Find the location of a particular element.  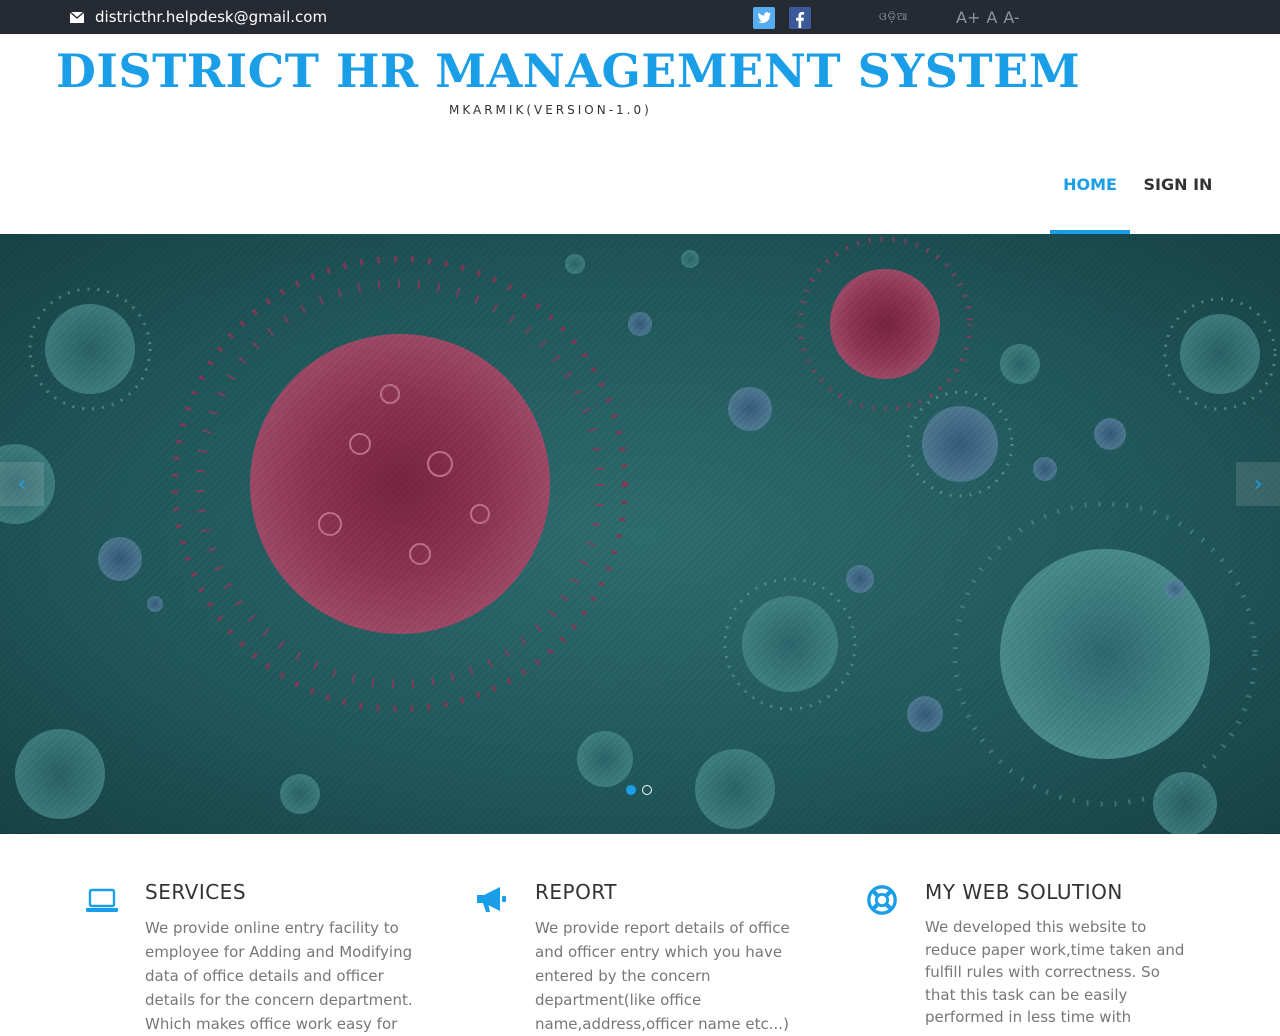

envelope-icon is located at coordinates (77, 17).